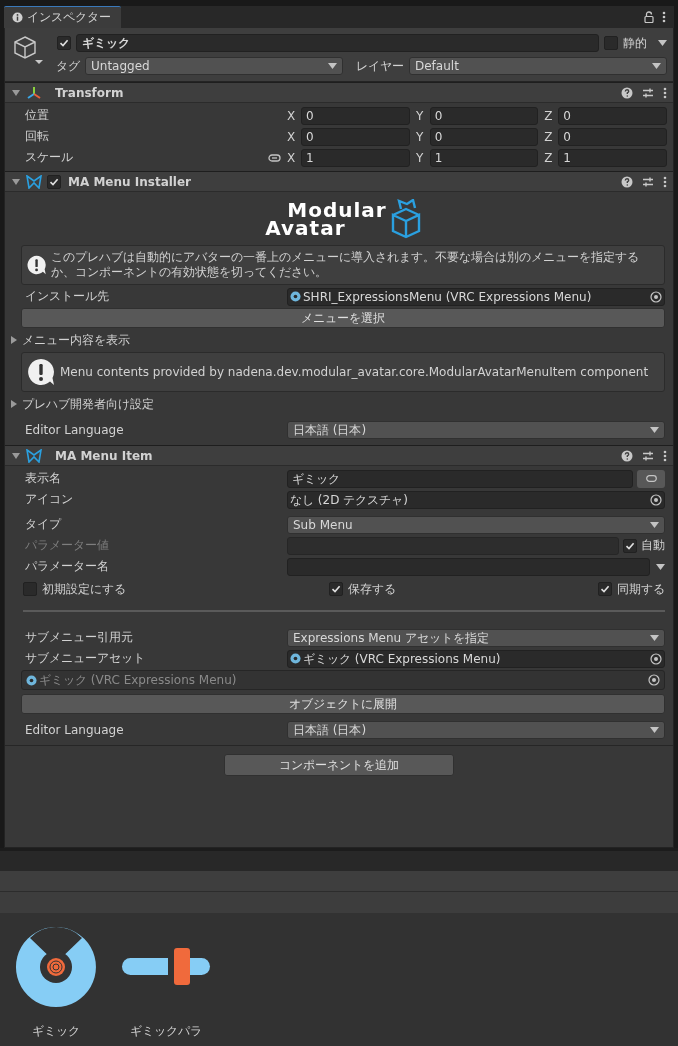 This screenshot has width=678, height=1046. Describe the element at coordinates (291, 136) in the screenshot. I see `axis-label: X` at that location.